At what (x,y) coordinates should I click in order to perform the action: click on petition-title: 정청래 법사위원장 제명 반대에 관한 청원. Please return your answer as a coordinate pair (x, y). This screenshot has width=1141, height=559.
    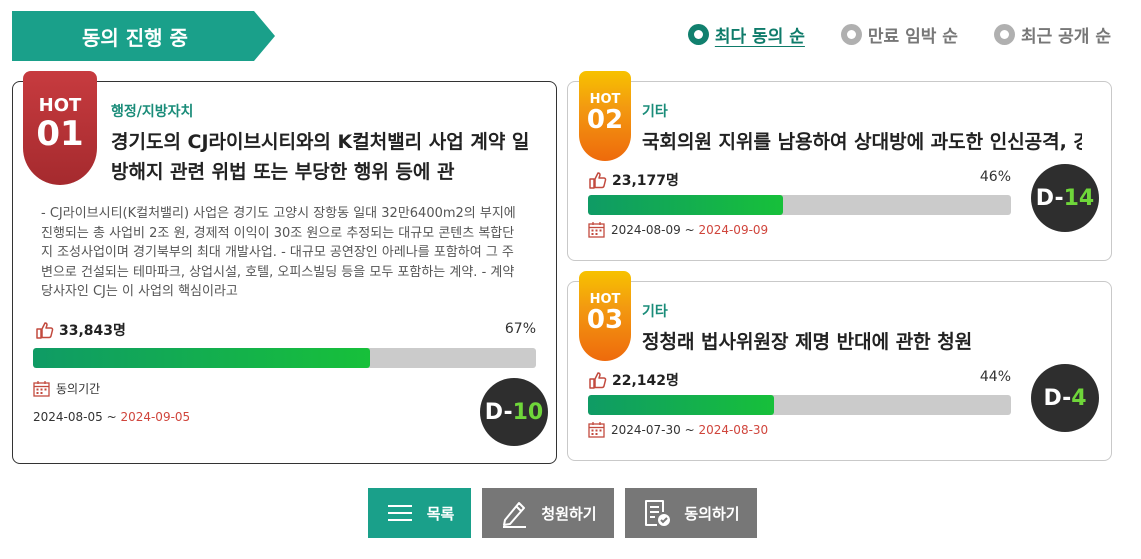
    Looking at the image, I should click on (862, 342).